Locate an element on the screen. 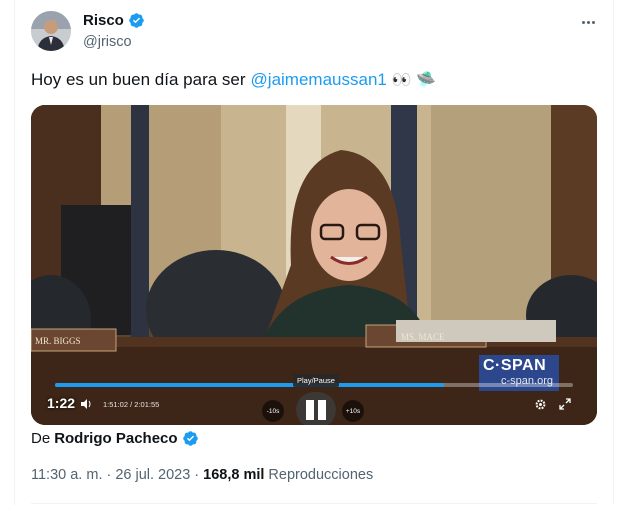 The height and width of the screenshot is (505, 635). nameplate-left: MR. BIGGS is located at coordinates (58, 341).